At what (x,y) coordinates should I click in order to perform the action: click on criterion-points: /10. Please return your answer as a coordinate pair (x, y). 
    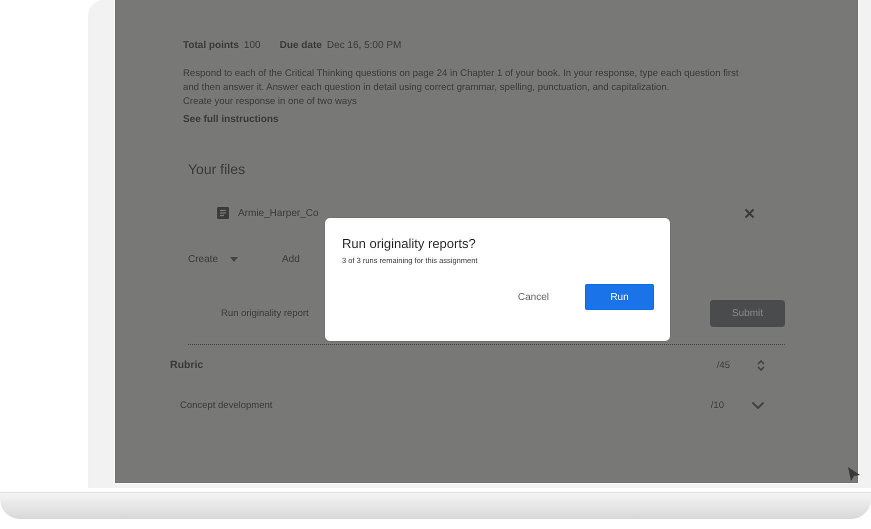
    Looking at the image, I should click on (717, 405).